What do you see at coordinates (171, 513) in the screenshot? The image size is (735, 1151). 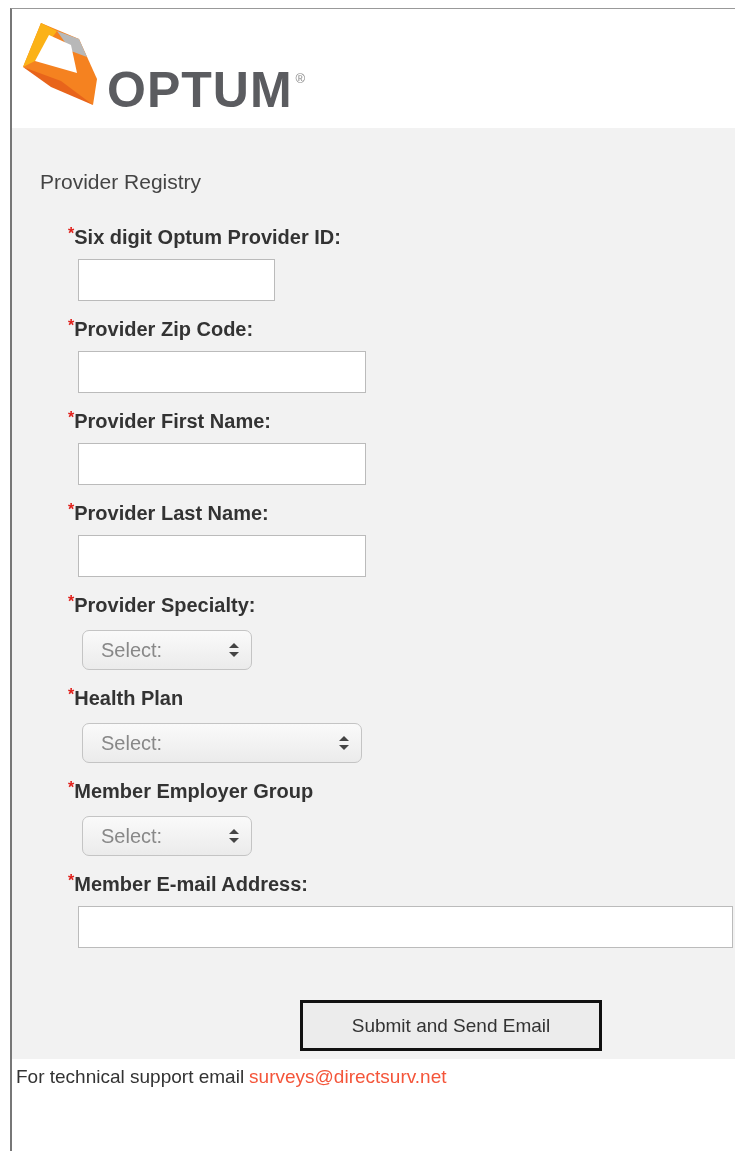 I see `field-label: Provider Last Name:` at bounding box center [171, 513].